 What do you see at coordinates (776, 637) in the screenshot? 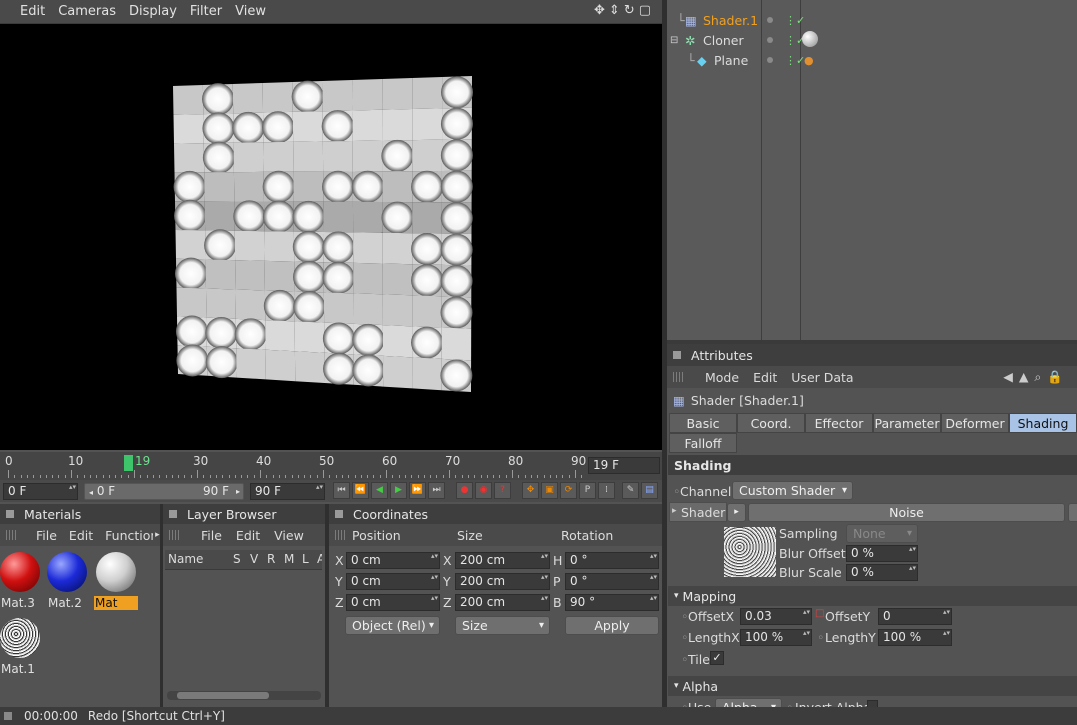
I see `lengthx-field: 100 %` at bounding box center [776, 637].